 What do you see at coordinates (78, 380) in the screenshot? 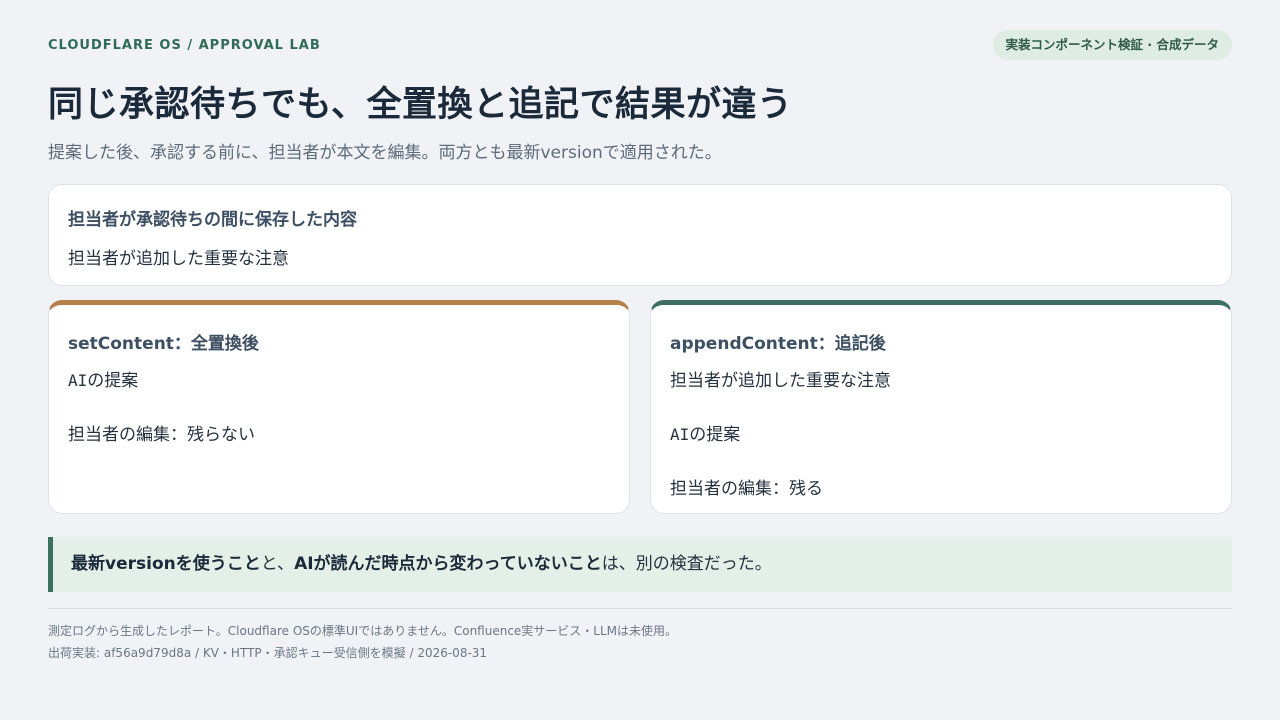
I see `set-card-line-code: AI` at bounding box center [78, 380].